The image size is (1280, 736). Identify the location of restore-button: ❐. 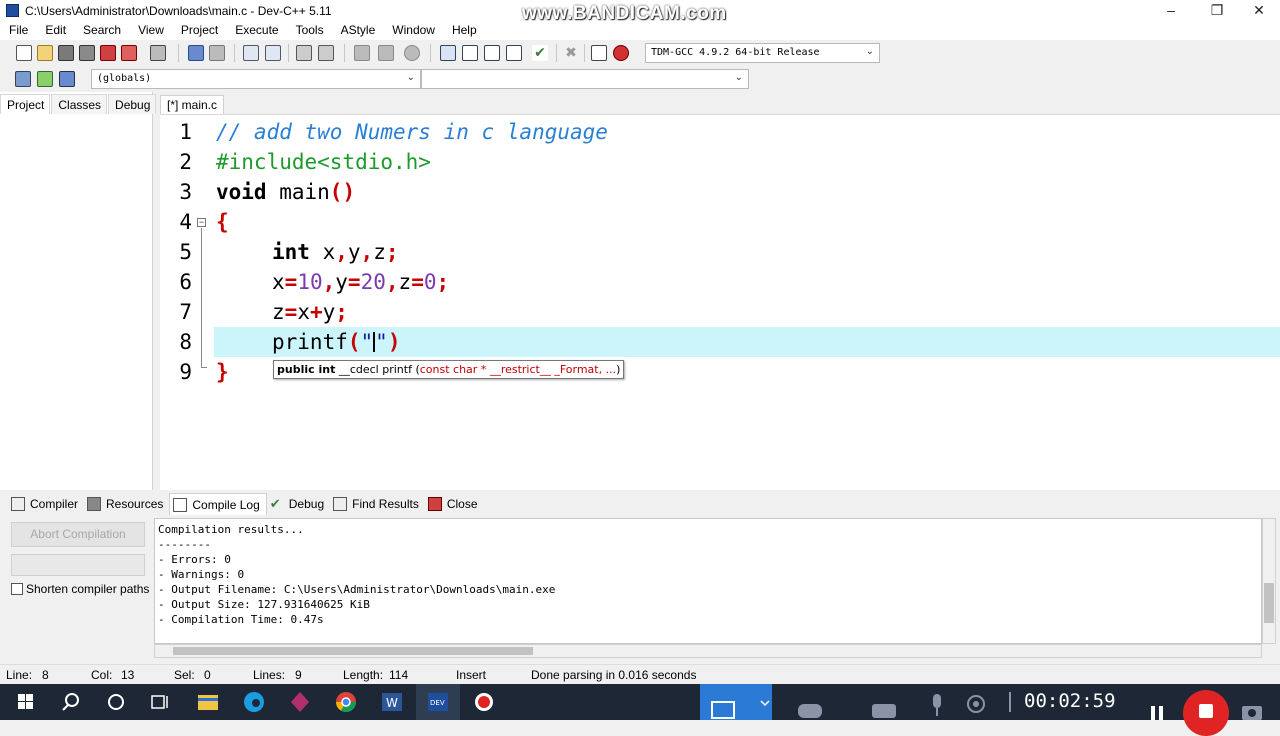
(1217, 11).